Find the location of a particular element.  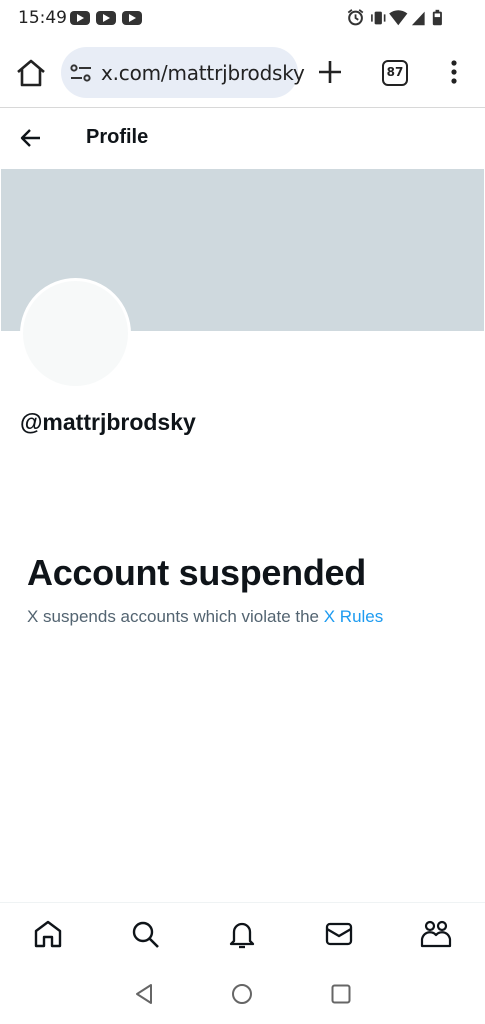

android-nav-bar is located at coordinates (242, 994).